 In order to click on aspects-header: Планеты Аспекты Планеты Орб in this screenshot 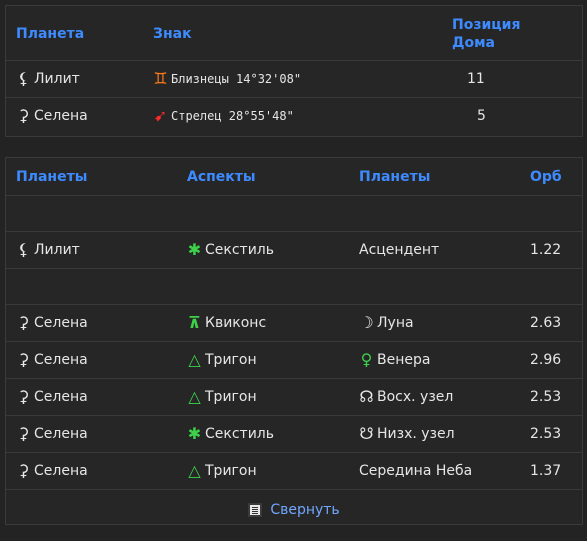, I will do `click(294, 177)`.